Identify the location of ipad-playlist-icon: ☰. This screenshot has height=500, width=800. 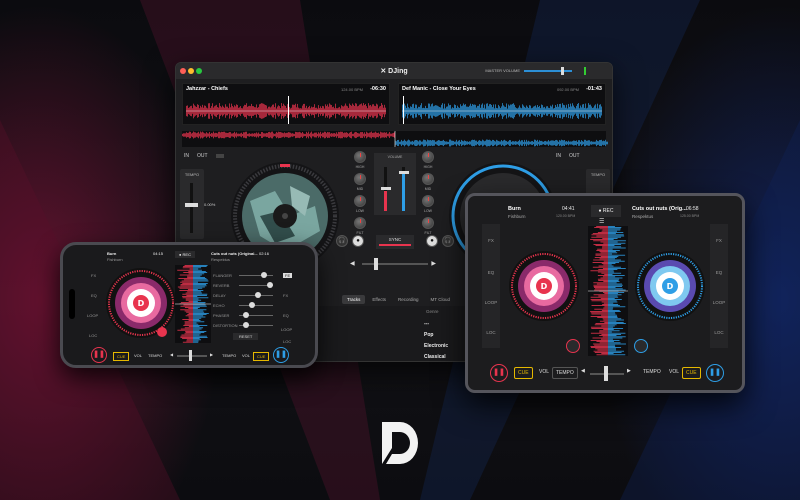
(601, 221).